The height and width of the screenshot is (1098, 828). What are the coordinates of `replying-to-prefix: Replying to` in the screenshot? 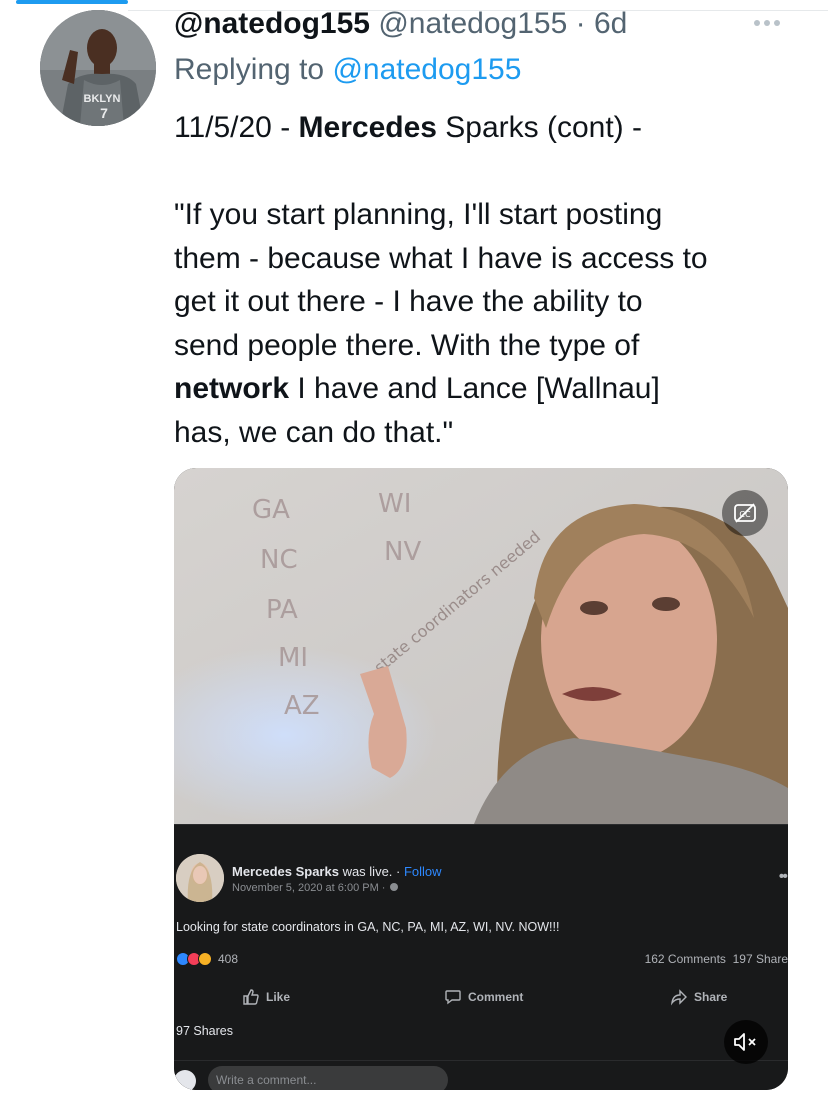 It's located at (253, 69).